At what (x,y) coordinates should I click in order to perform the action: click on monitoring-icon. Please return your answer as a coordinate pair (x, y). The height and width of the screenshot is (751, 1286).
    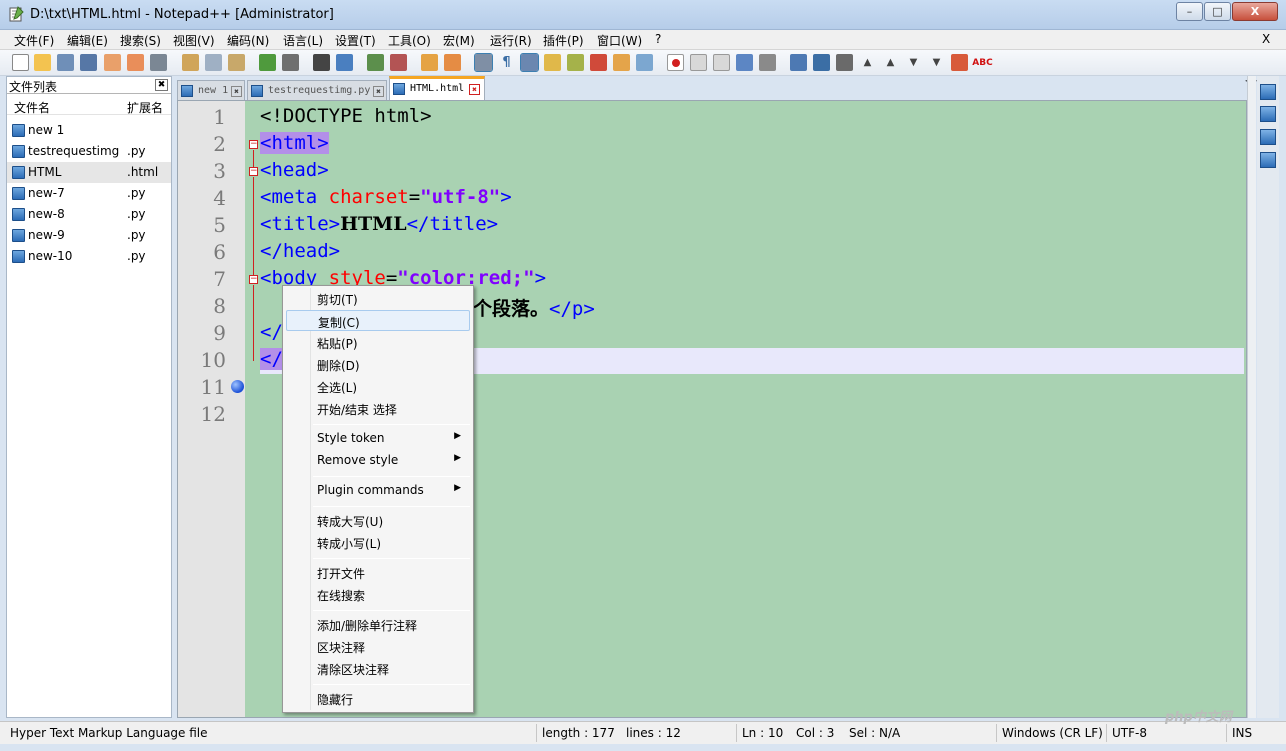
    Looking at the image, I should click on (644, 62).